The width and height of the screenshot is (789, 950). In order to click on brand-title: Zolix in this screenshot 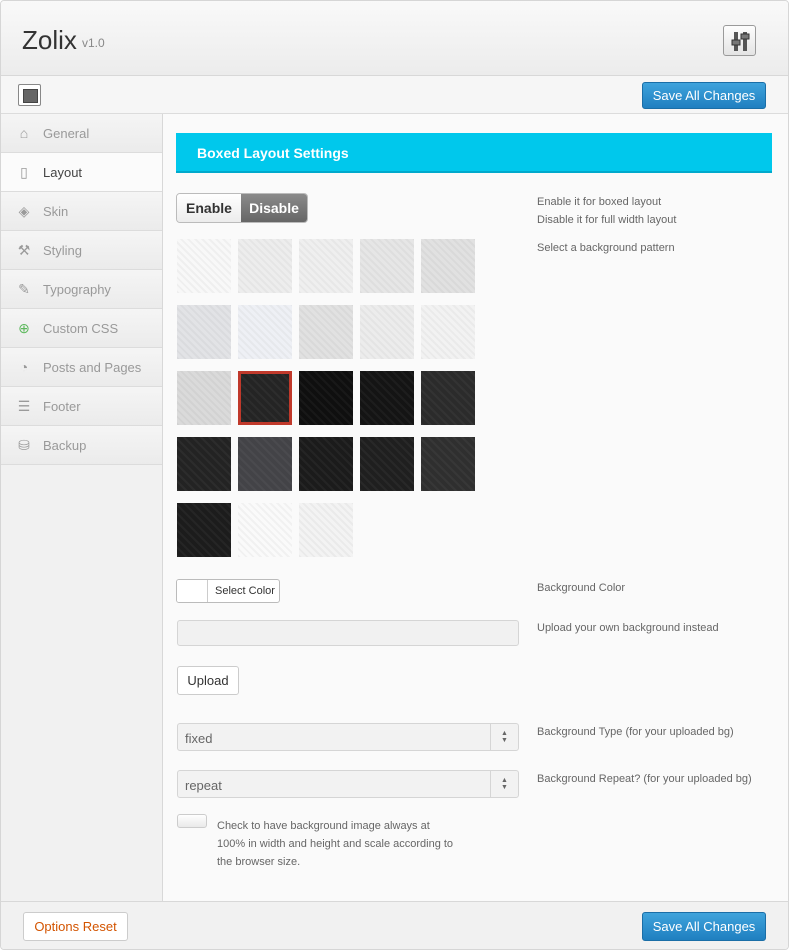, I will do `click(49, 40)`.